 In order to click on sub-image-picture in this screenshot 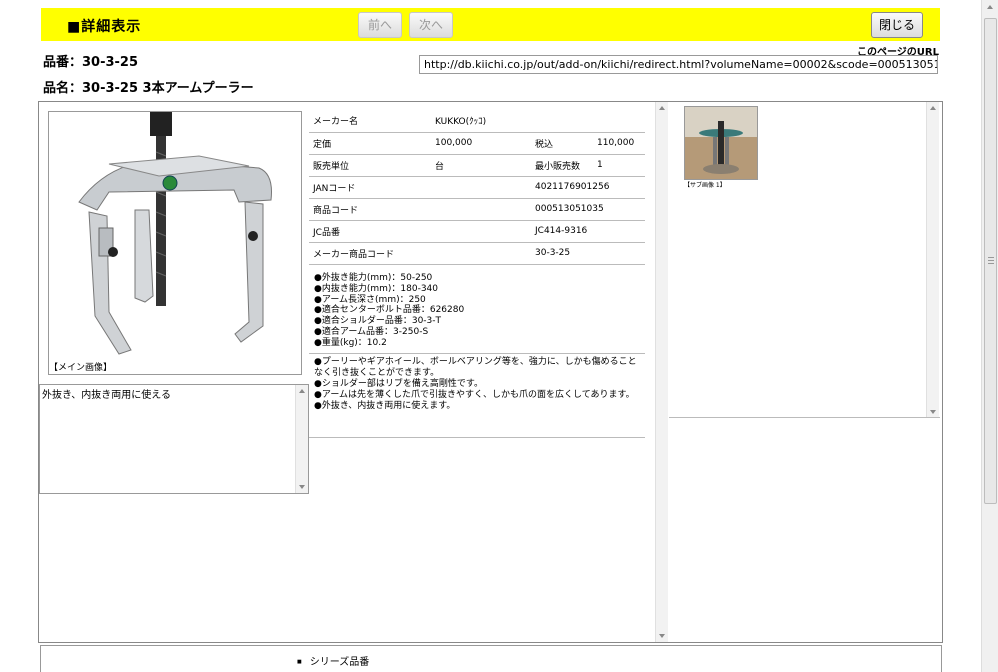, I will do `click(721, 143)`.